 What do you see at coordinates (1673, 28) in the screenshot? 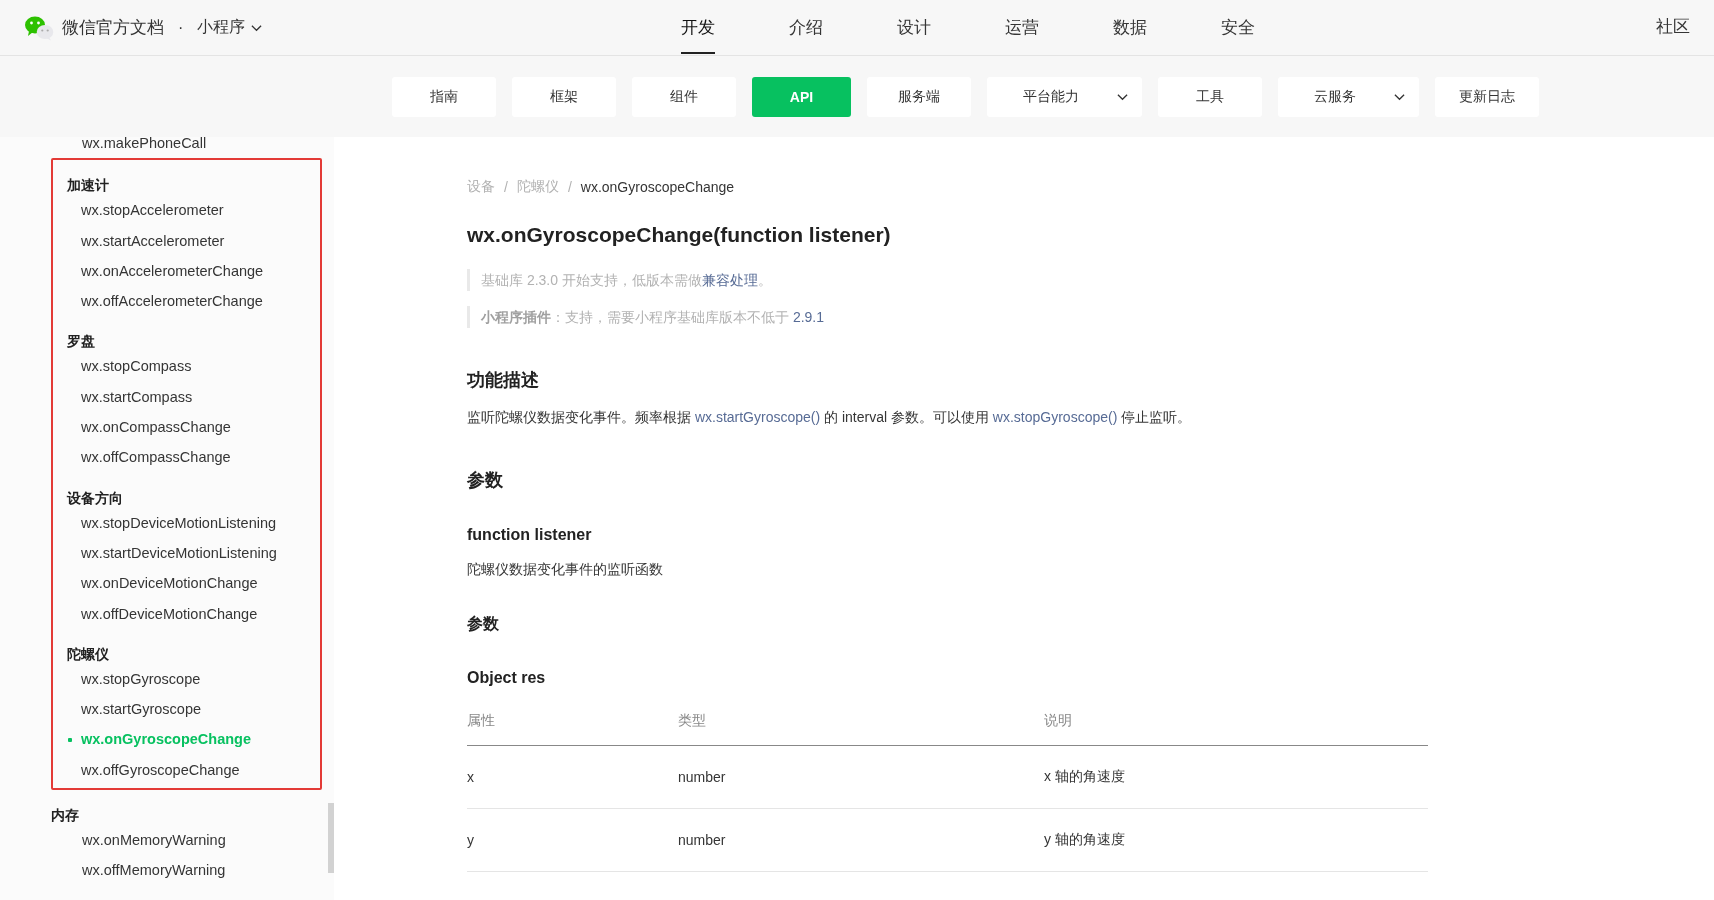
I see `community-link: 社区` at bounding box center [1673, 28].